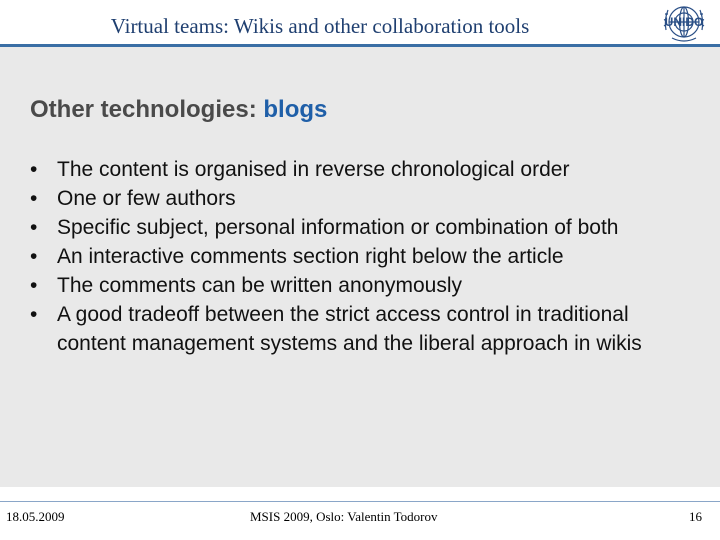  Describe the element at coordinates (360, 501) in the screenshot. I see `footer-divider` at that location.